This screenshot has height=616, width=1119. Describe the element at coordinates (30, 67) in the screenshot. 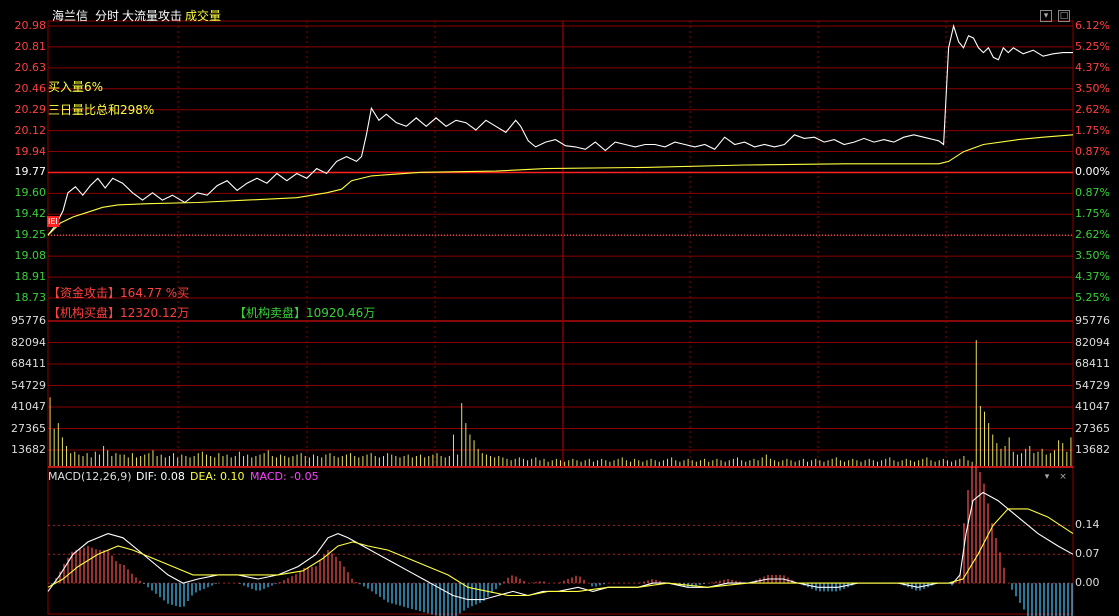

I see `price-tick-label: 20.63` at that location.